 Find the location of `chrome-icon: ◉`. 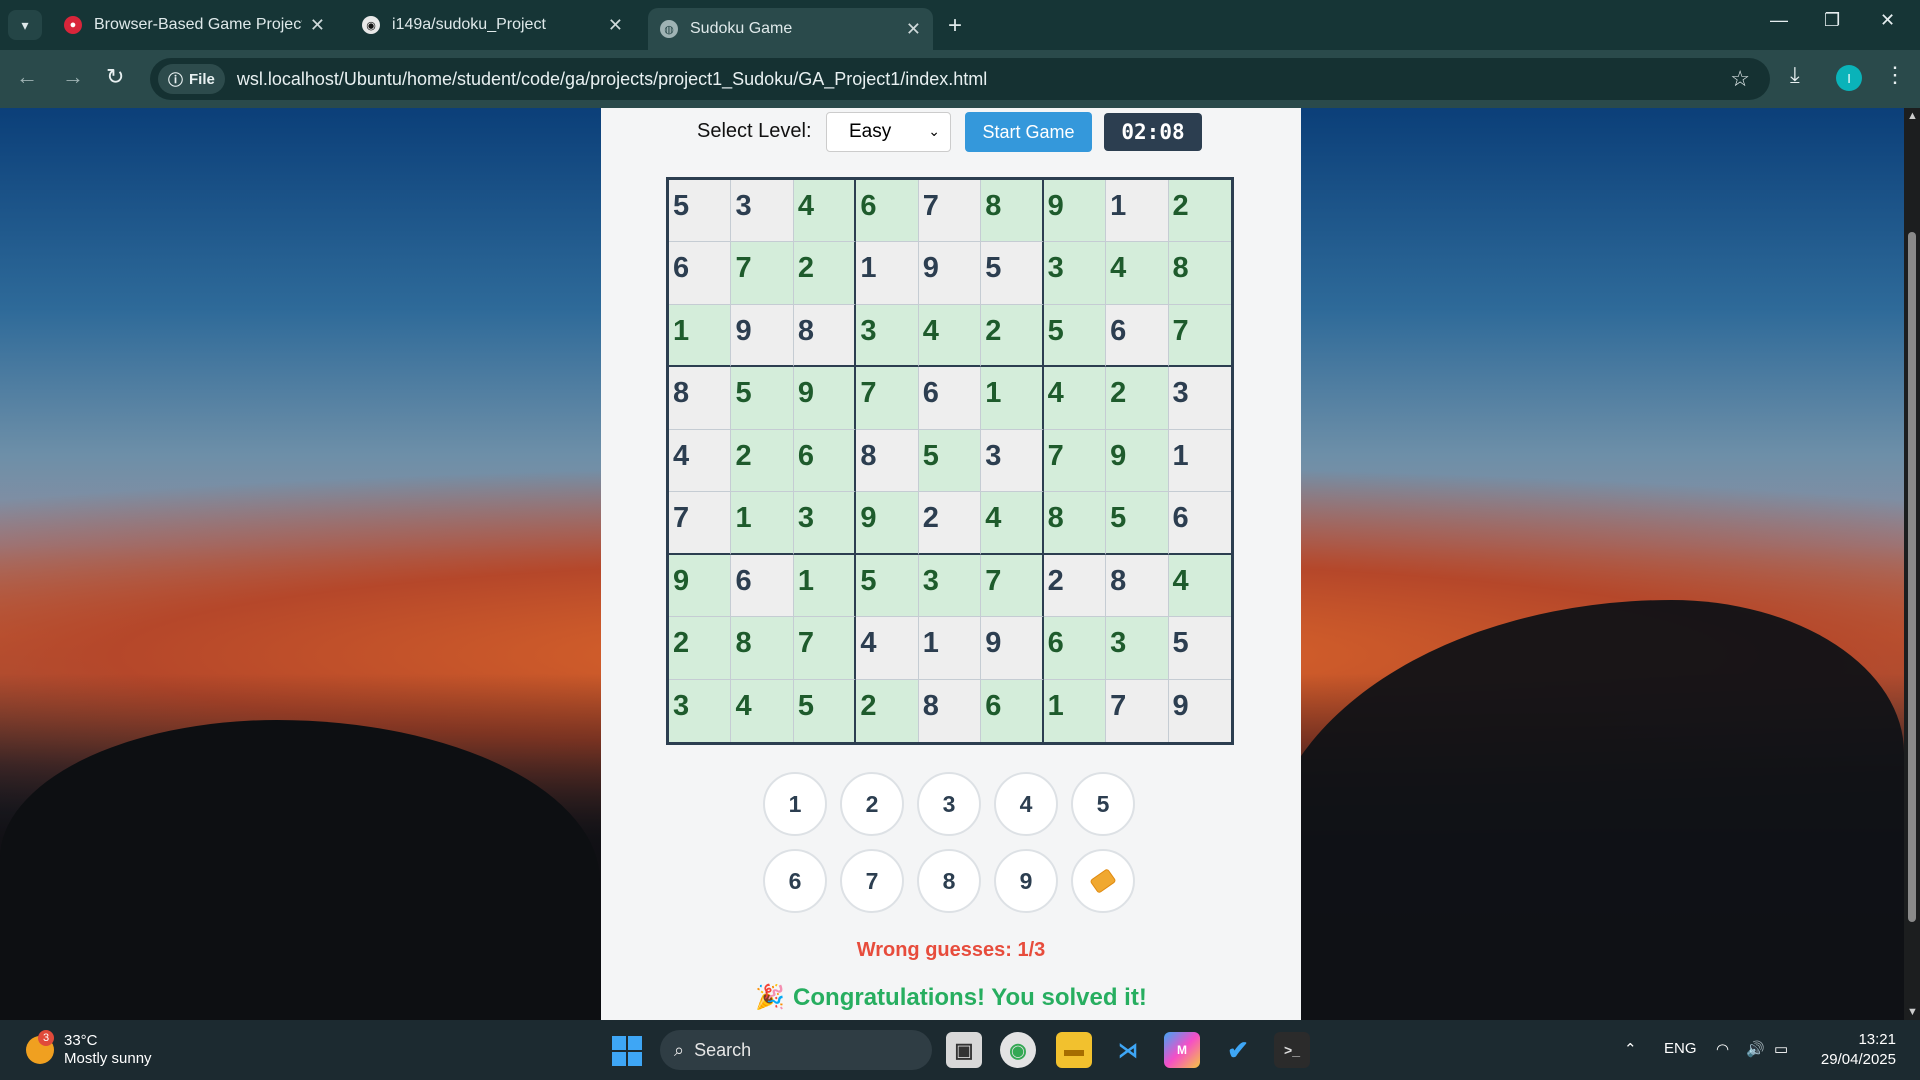

chrome-icon: ◉ is located at coordinates (1018, 1050).